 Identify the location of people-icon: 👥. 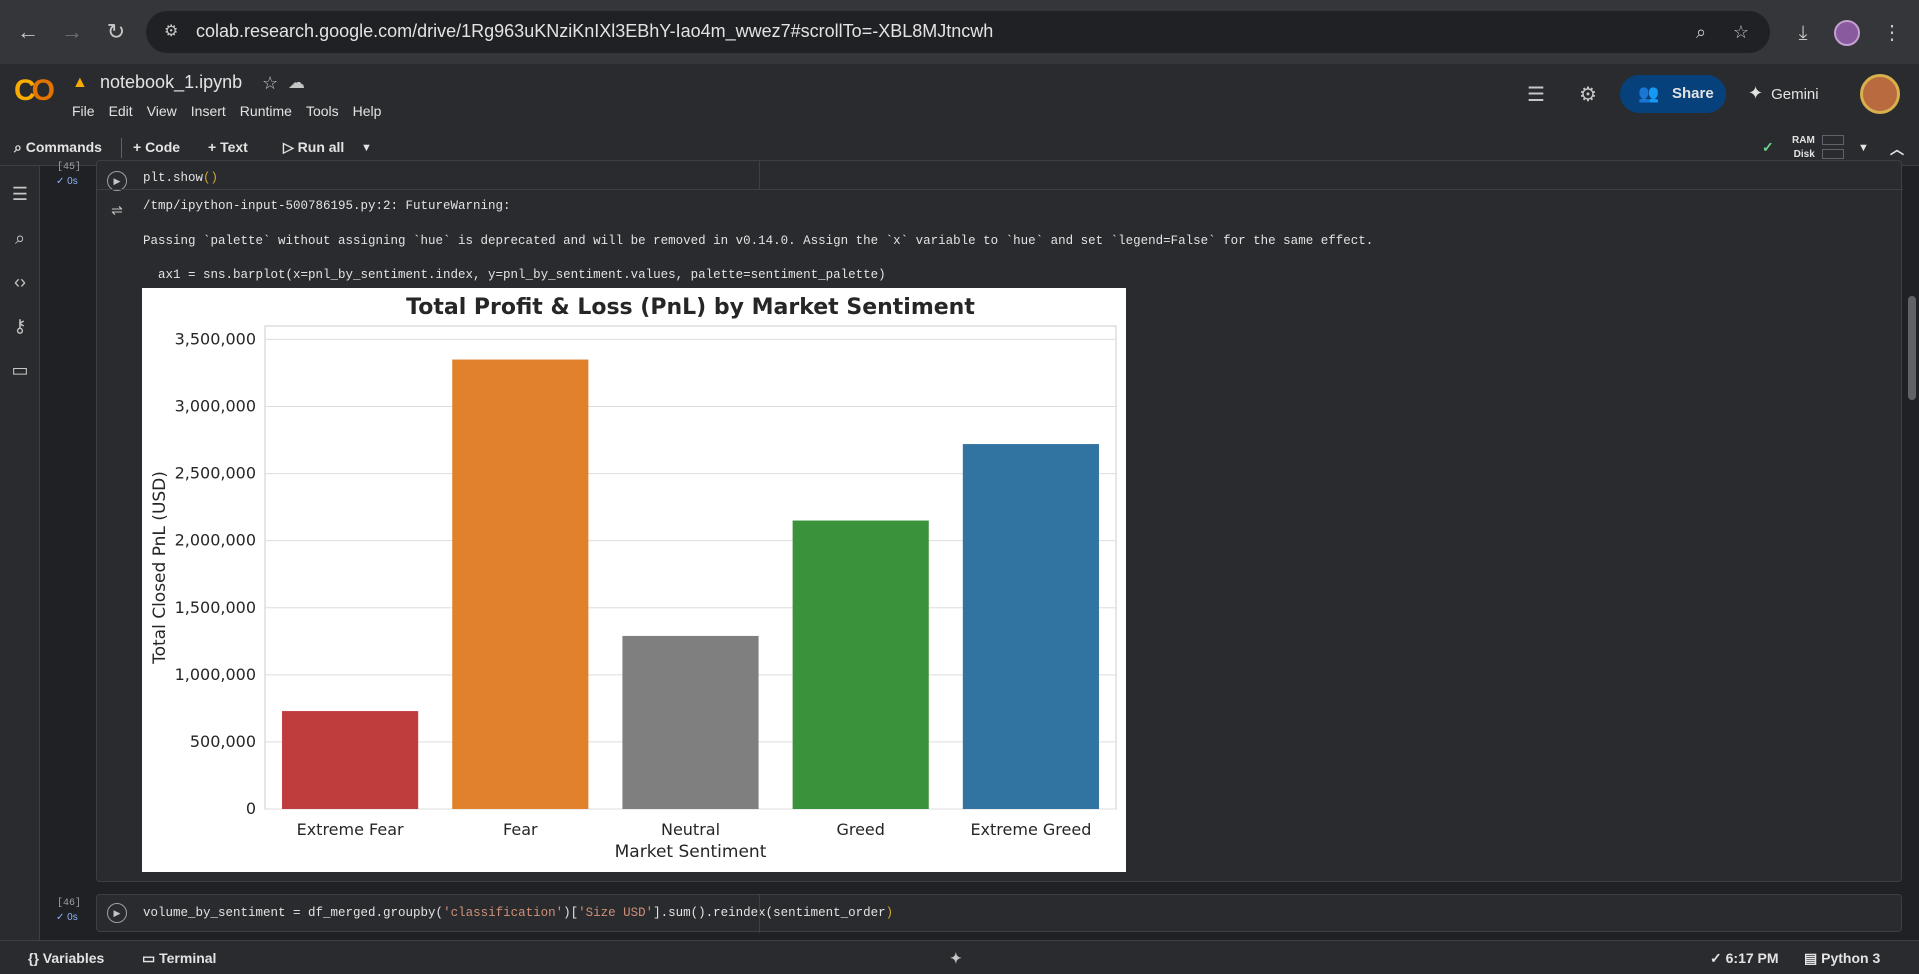
(1649, 93).